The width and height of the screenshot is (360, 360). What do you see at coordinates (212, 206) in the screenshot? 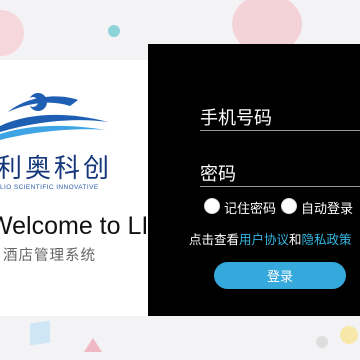
I see `remember-password-radio` at bounding box center [212, 206].